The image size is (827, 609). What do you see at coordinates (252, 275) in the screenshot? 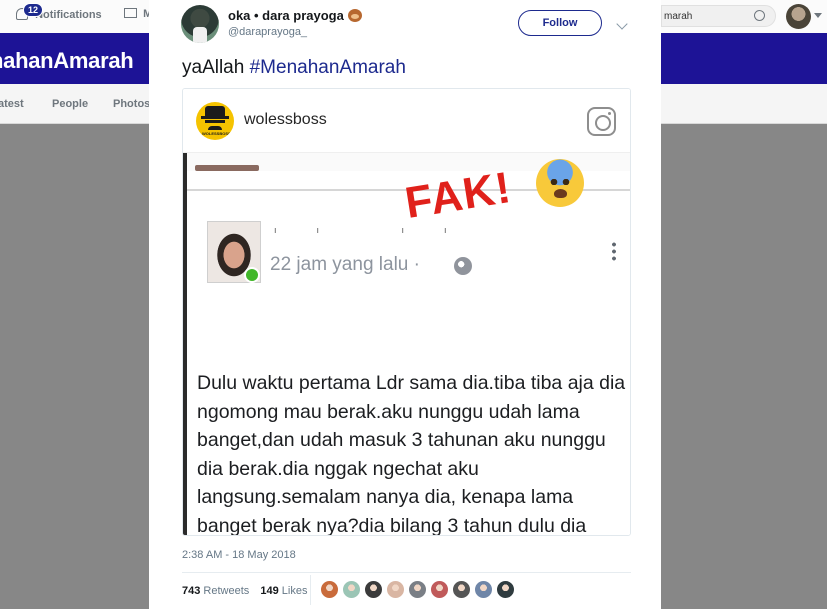
I see `online-status-dot` at bounding box center [252, 275].